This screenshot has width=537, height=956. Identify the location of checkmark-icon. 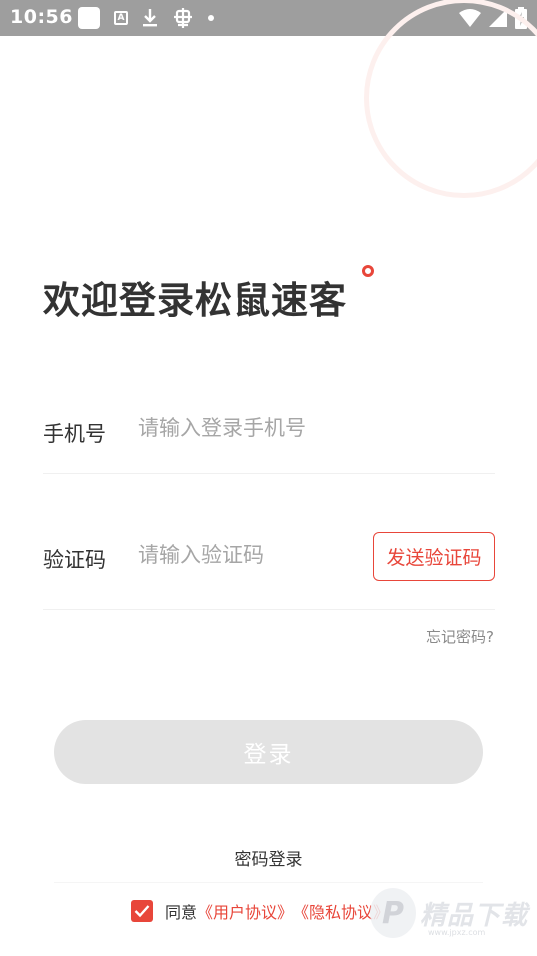
(142, 911).